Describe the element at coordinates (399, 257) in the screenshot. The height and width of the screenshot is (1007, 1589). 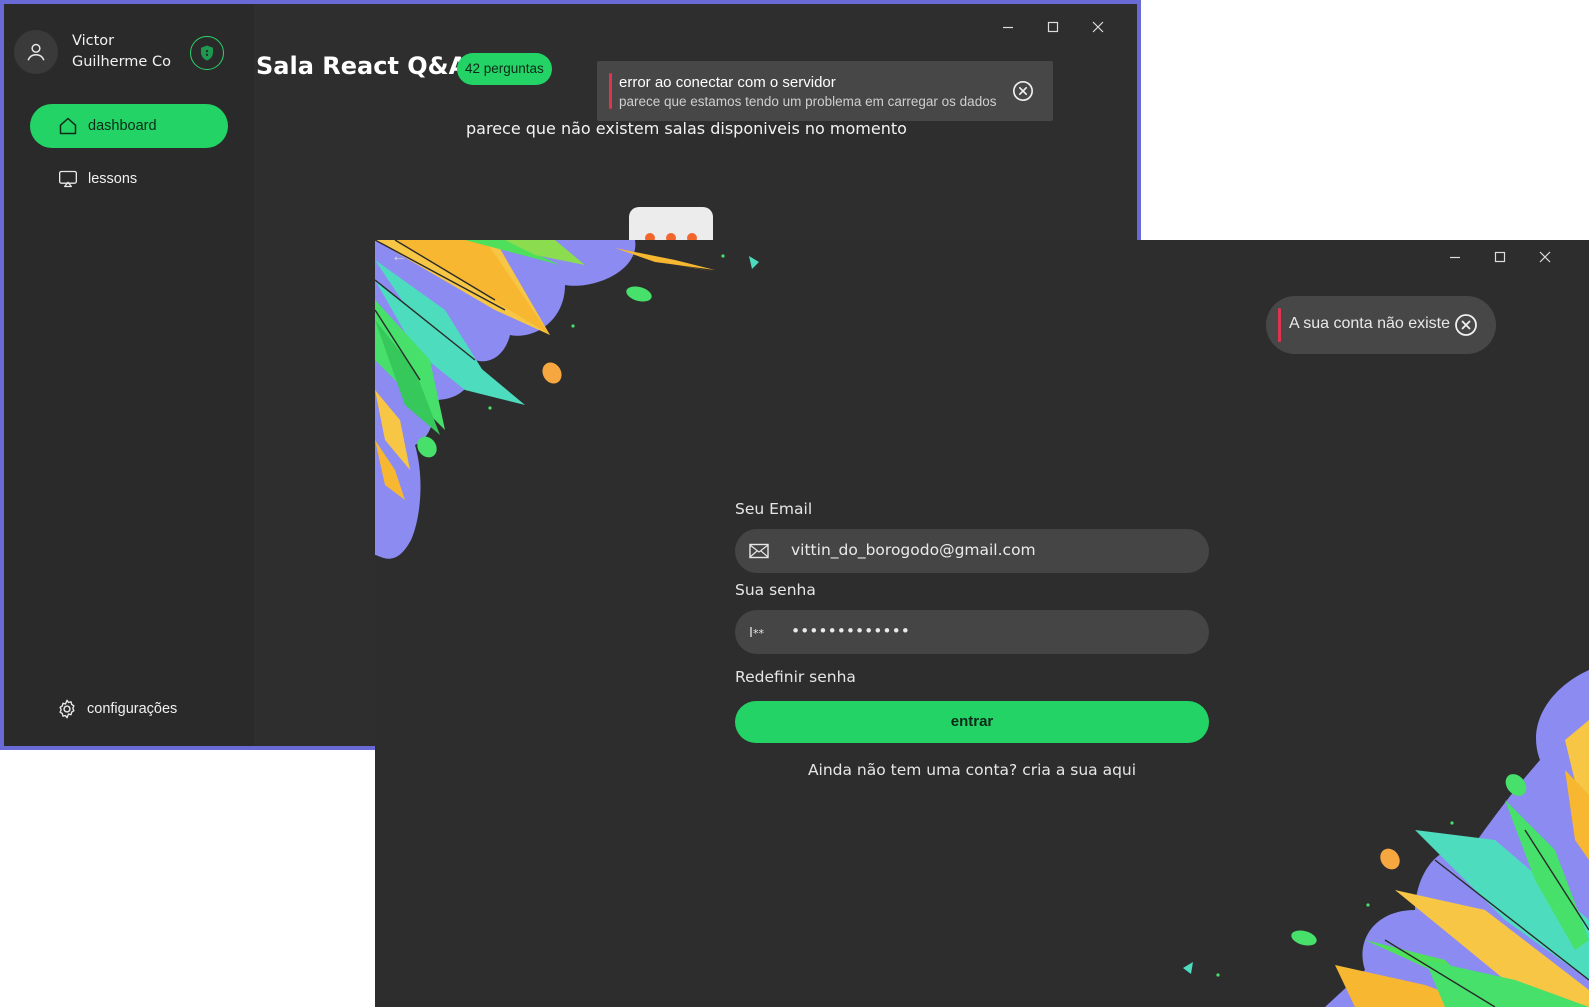
I see `back-arrow-icon: ←` at that location.